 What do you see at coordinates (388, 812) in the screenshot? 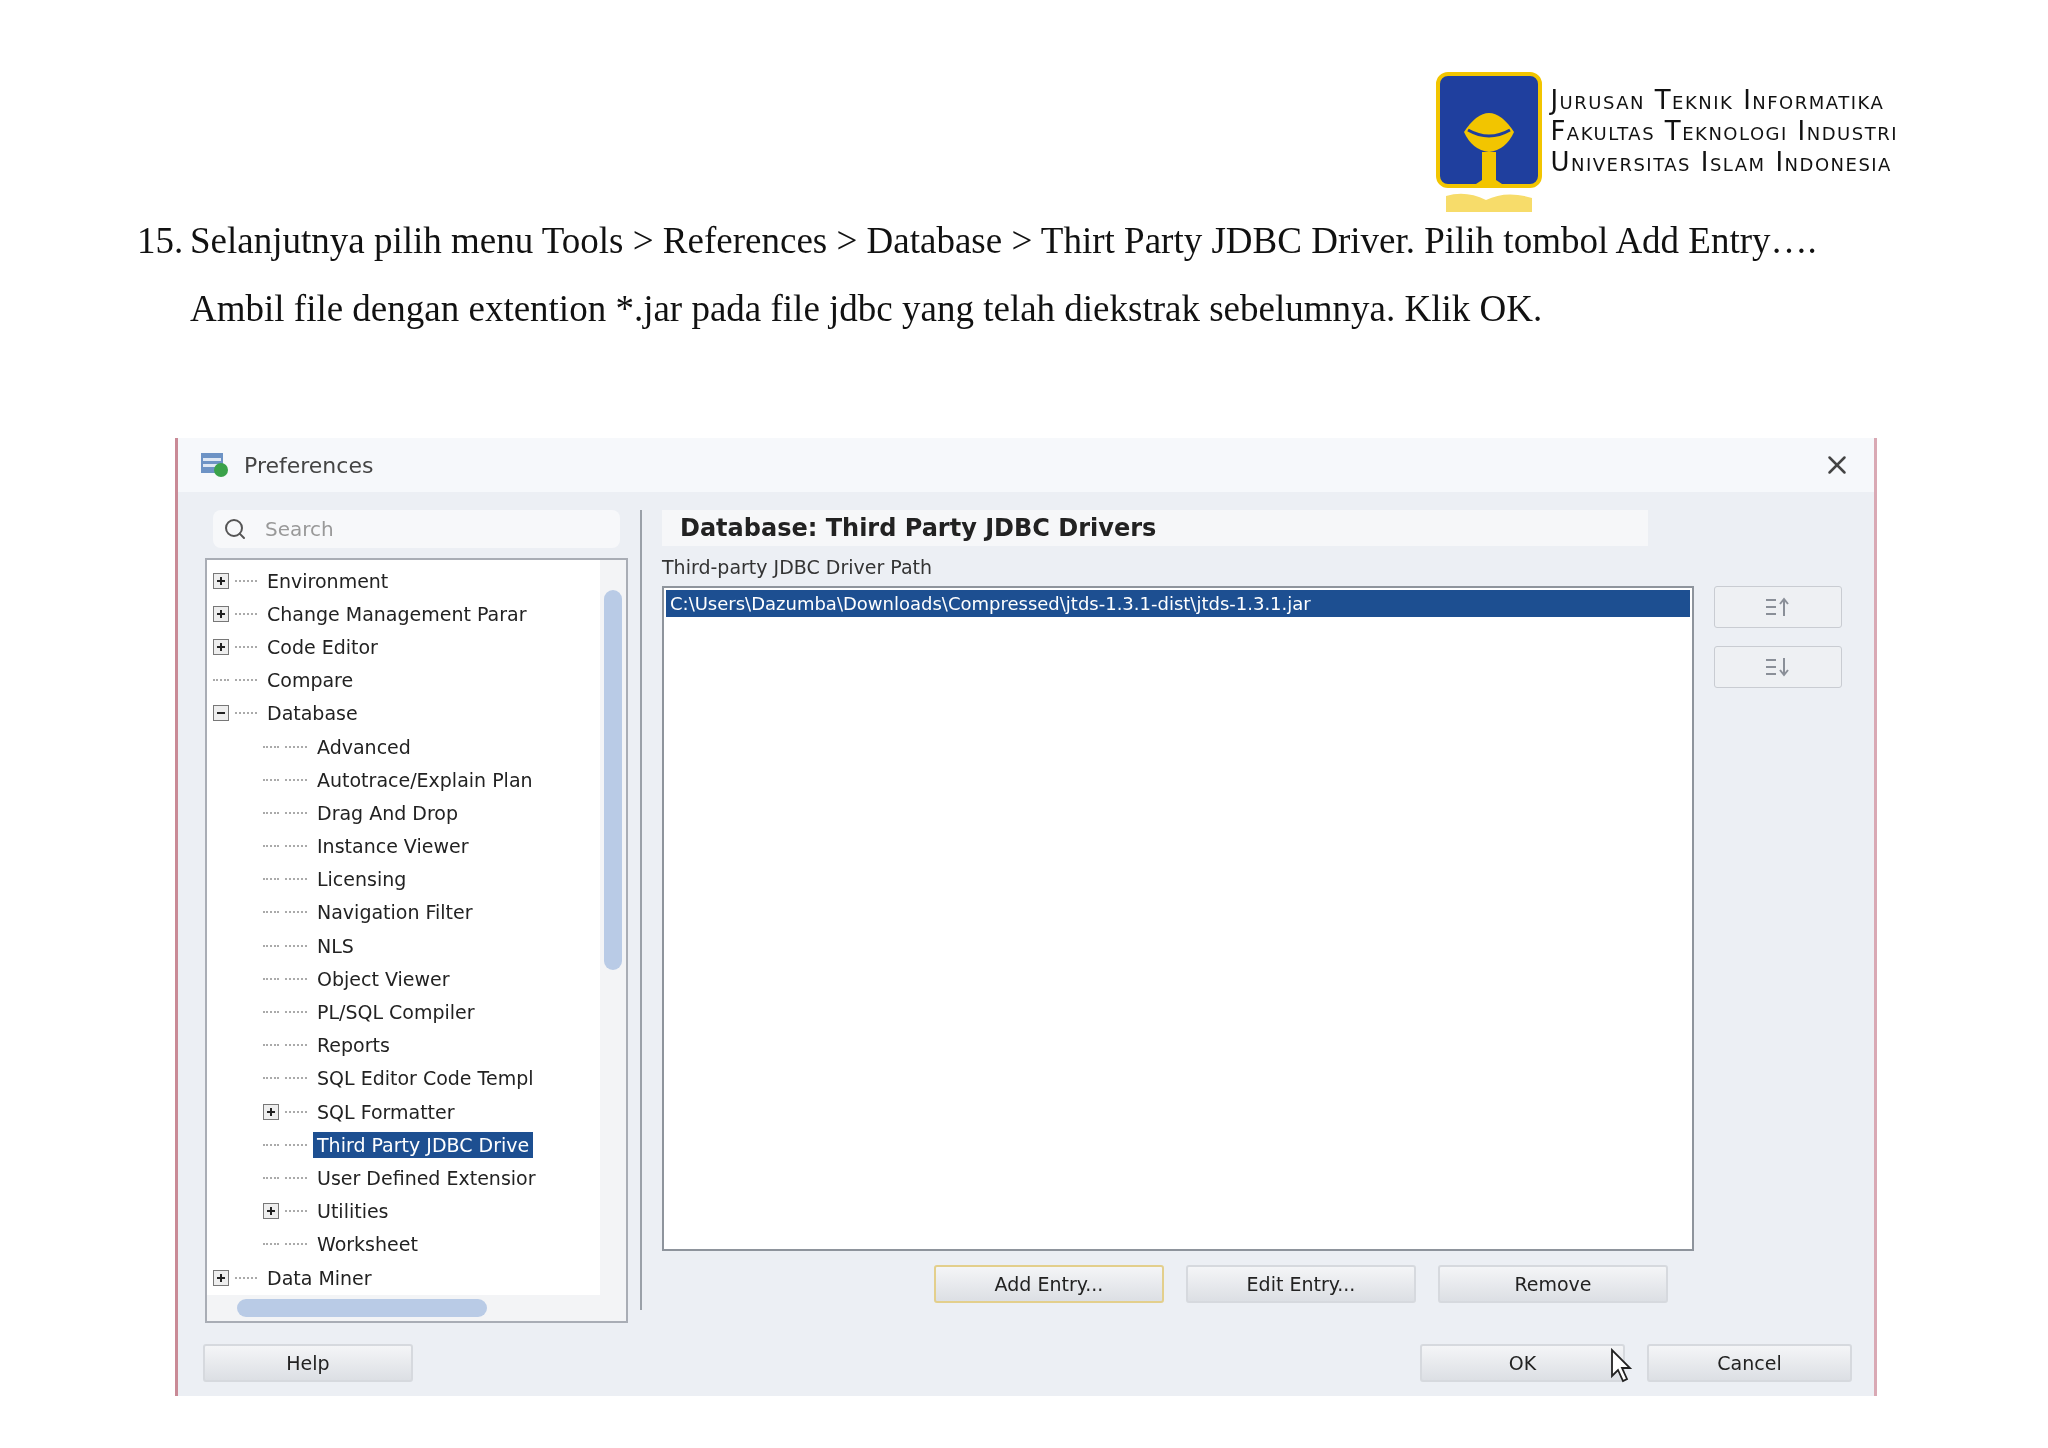
I see `tree-item: Drag And Drop` at bounding box center [388, 812].